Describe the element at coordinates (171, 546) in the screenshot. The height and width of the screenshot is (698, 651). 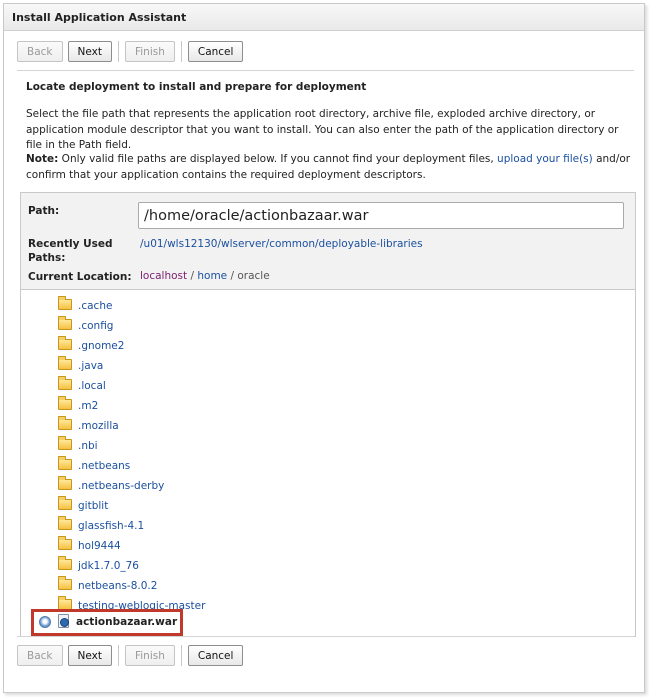
I see `folder-row: hol9444` at that location.